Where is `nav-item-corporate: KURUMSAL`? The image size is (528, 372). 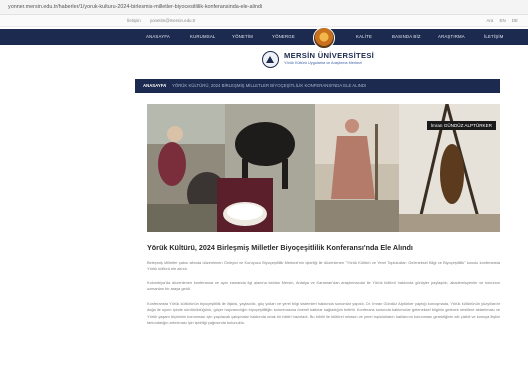 nav-item-corporate: KURUMSAL is located at coordinates (202, 36).